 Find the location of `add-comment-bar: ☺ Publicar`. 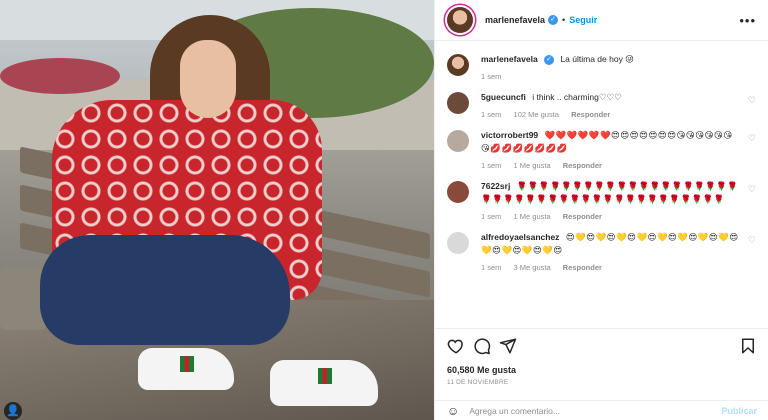

add-comment-bar: ☺ Publicar is located at coordinates (601, 410).